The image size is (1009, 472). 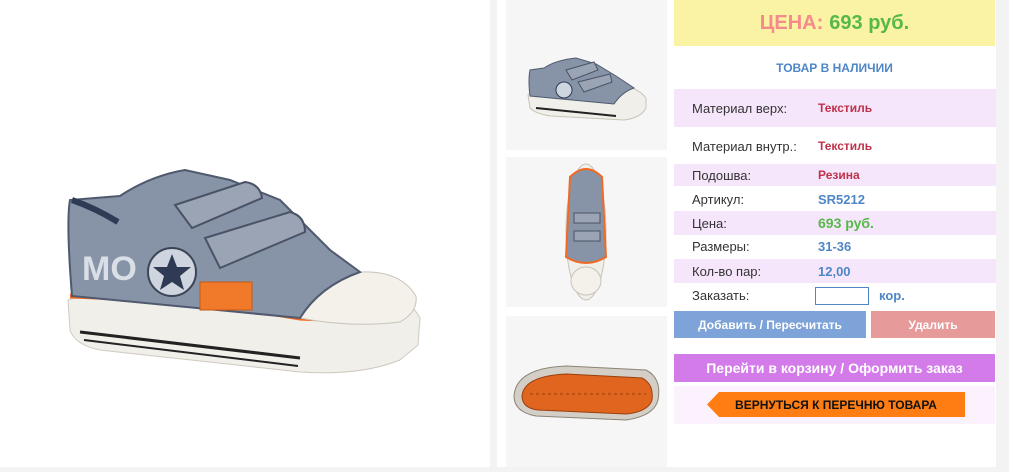 I want to click on back-button-container: ВЕРНУТЬСЯ К ПЕРЕЧНЮ ТОВАРА, so click(x=834, y=405).